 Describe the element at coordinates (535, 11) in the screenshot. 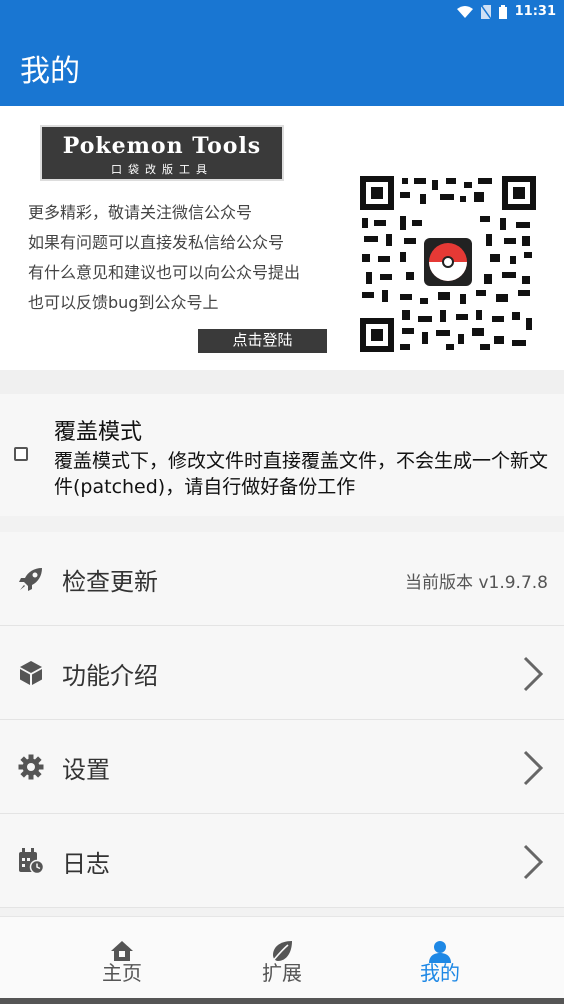

I see `status-time: 11:31` at that location.